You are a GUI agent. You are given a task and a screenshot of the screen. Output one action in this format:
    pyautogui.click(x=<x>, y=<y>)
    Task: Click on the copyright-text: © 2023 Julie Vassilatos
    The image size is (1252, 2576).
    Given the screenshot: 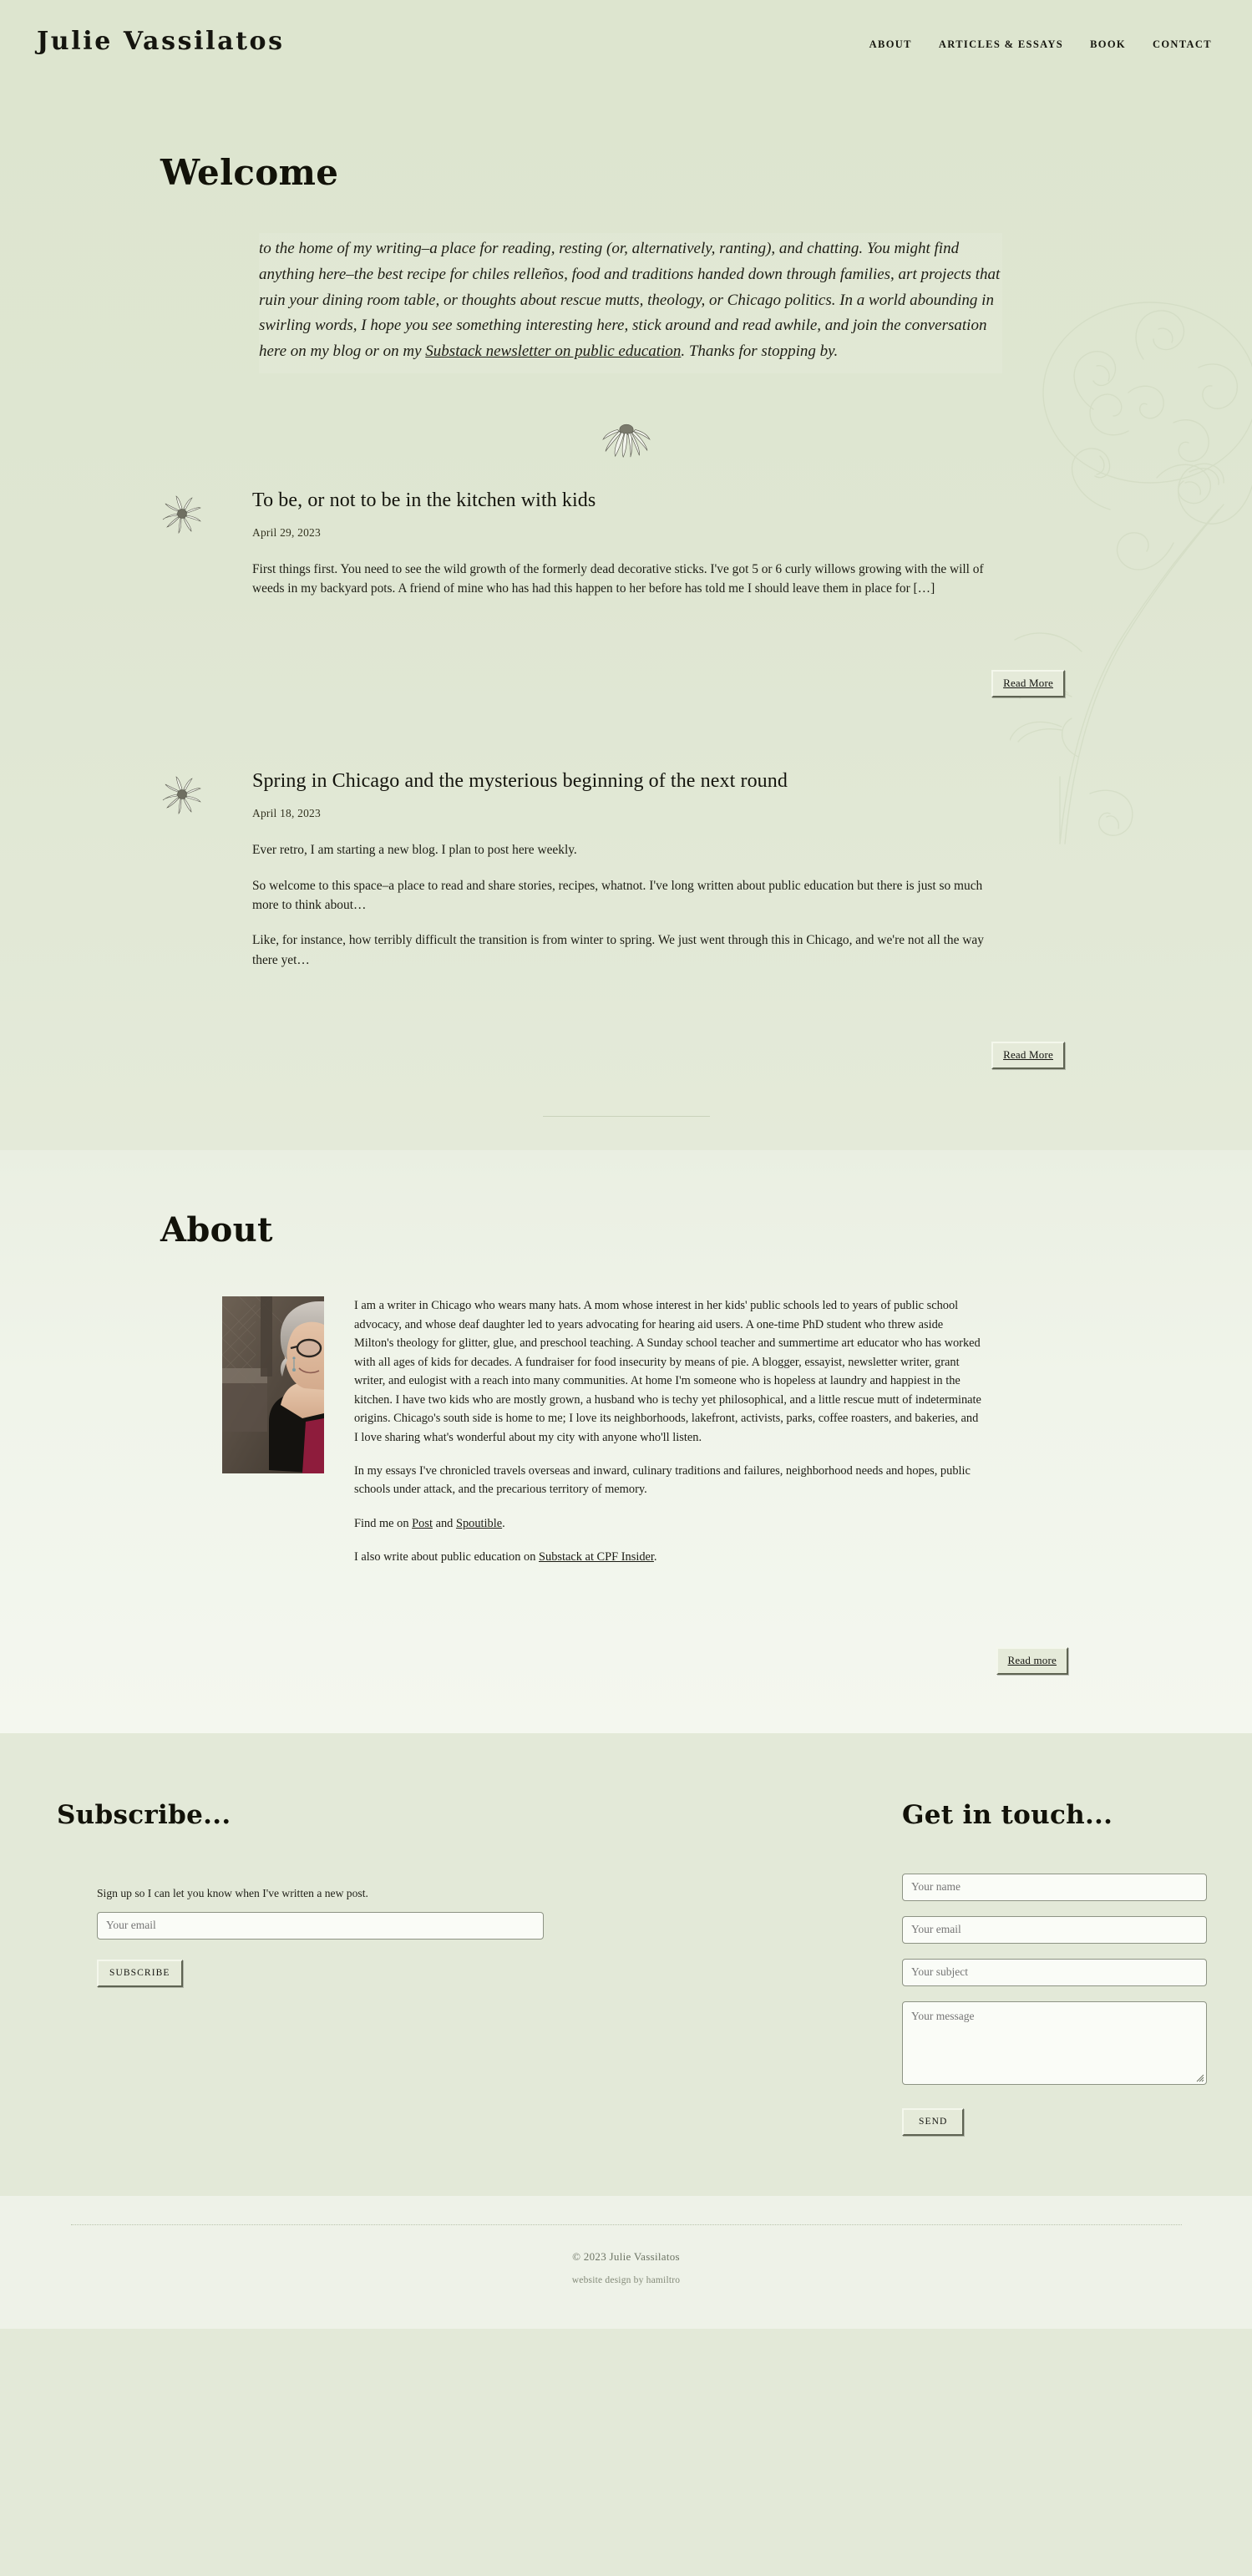 What is the action you would take?
    pyautogui.click(x=626, y=2256)
    